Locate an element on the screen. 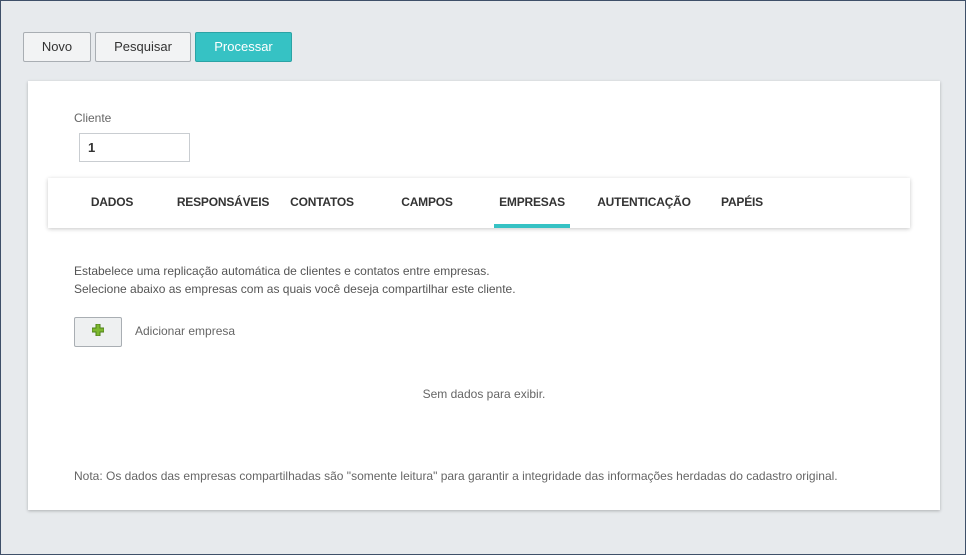  new-button: Novo is located at coordinates (57, 47).